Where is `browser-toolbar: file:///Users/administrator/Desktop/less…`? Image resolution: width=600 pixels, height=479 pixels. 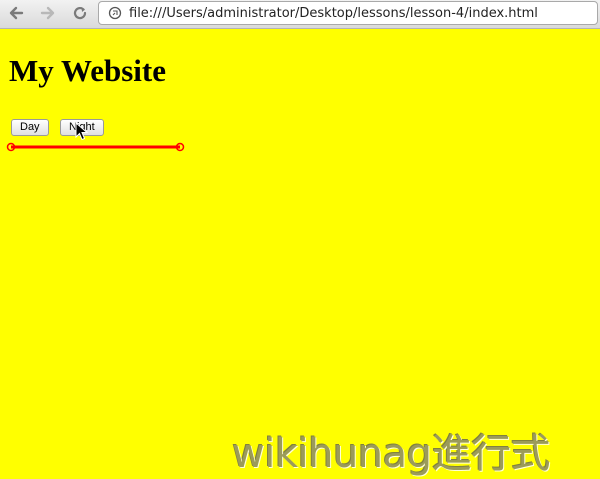
browser-toolbar: file:///Users/administrator/Desktop/less… is located at coordinates (300, 14).